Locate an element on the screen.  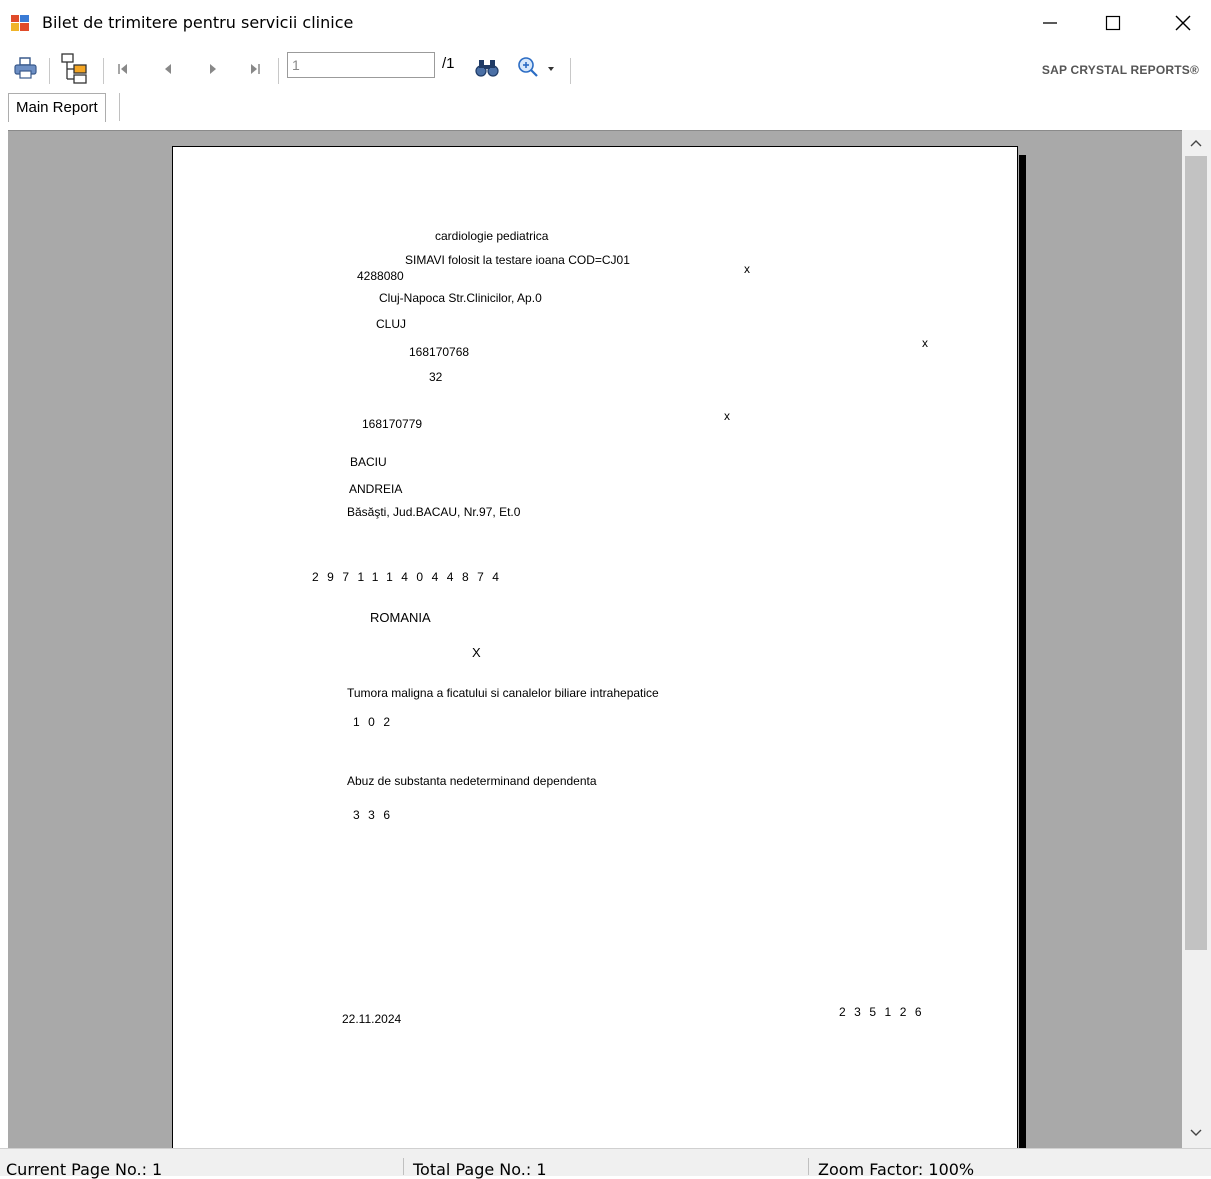
close-button is located at coordinates (1183, 23).